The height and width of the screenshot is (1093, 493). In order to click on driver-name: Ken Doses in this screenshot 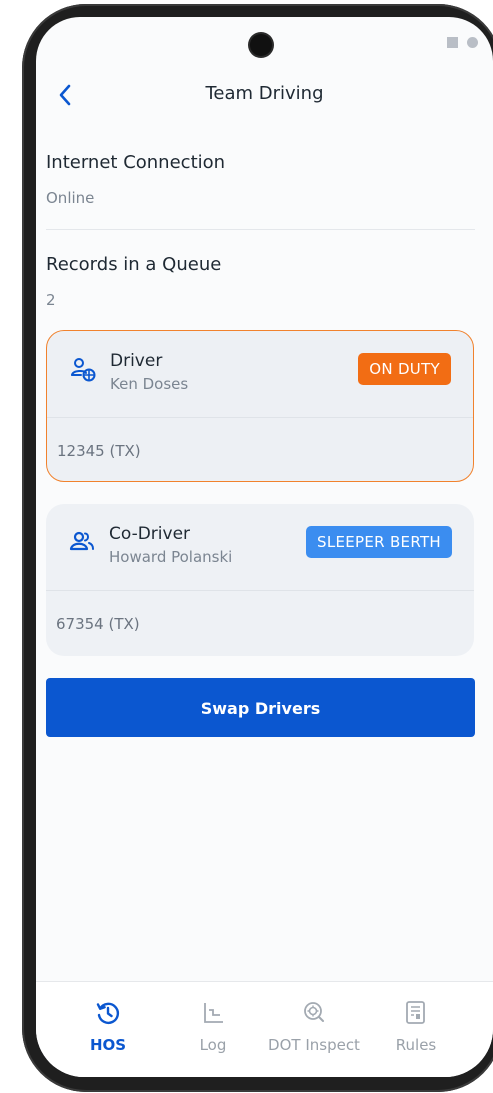, I will do `click(149, 384)`.